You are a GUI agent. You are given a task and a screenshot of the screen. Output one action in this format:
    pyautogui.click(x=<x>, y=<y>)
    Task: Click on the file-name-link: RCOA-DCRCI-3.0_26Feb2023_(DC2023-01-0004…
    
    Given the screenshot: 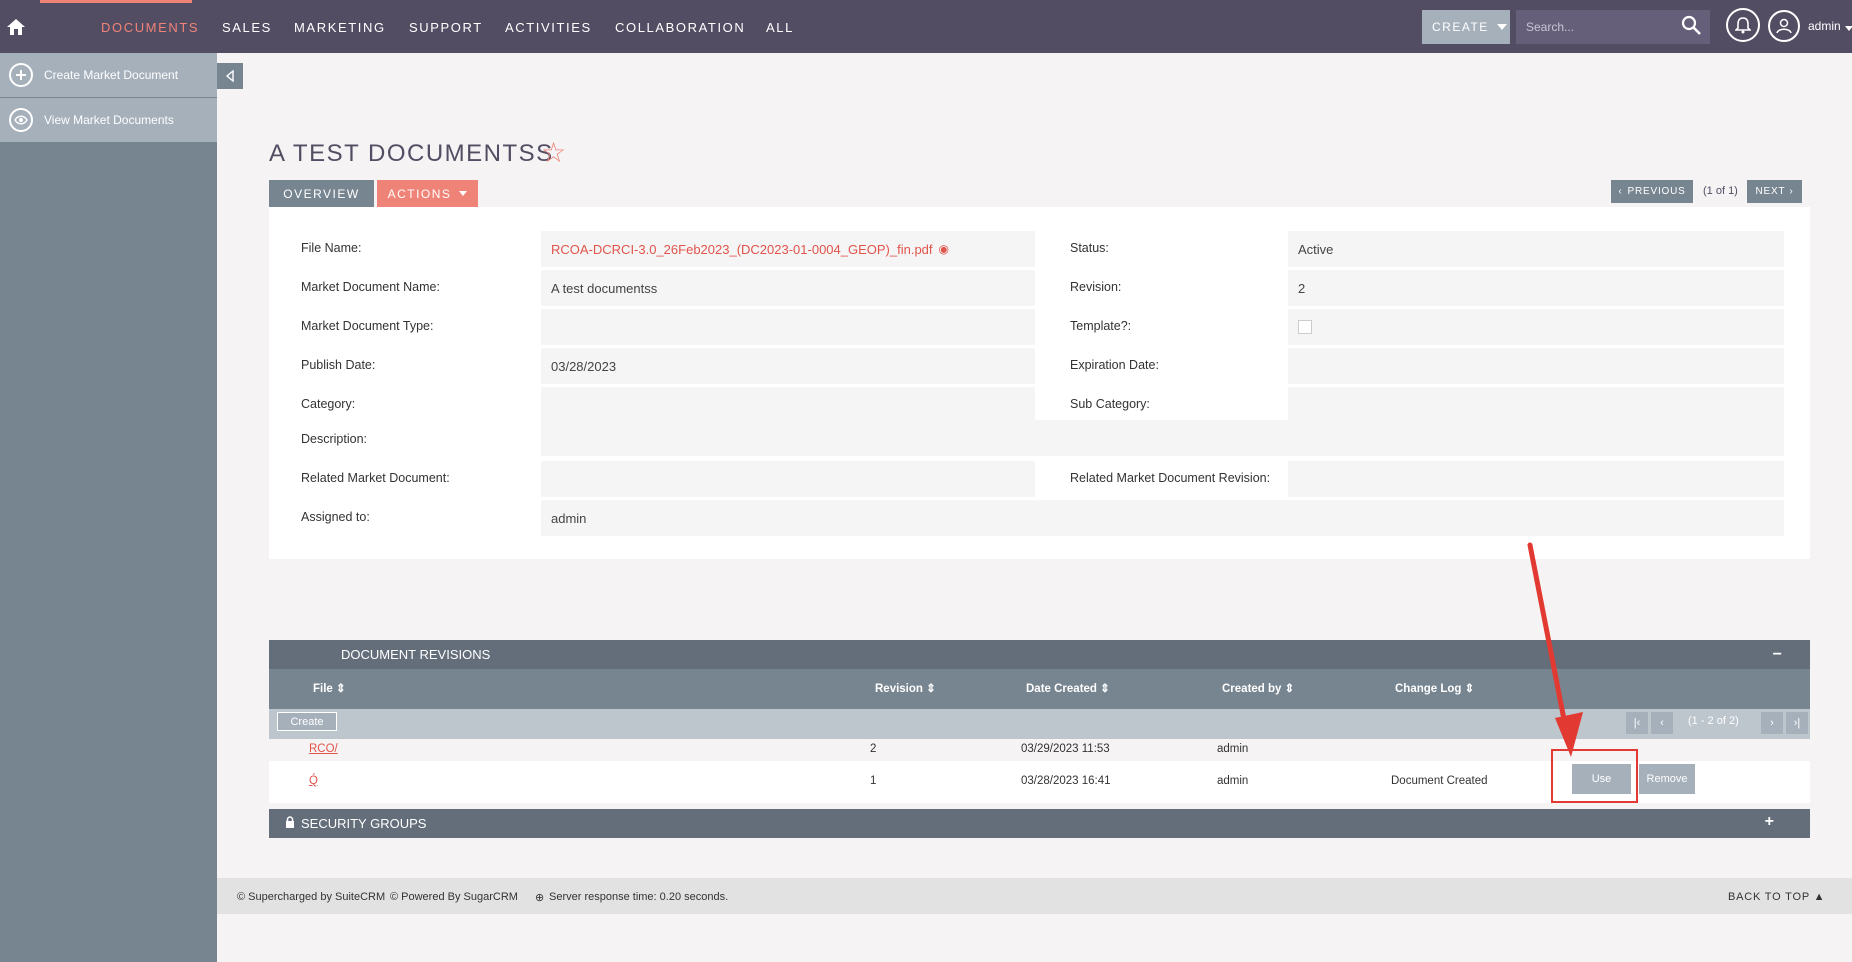 What is the action you would take?
    pyautogui.click(x=742, y=249)
    